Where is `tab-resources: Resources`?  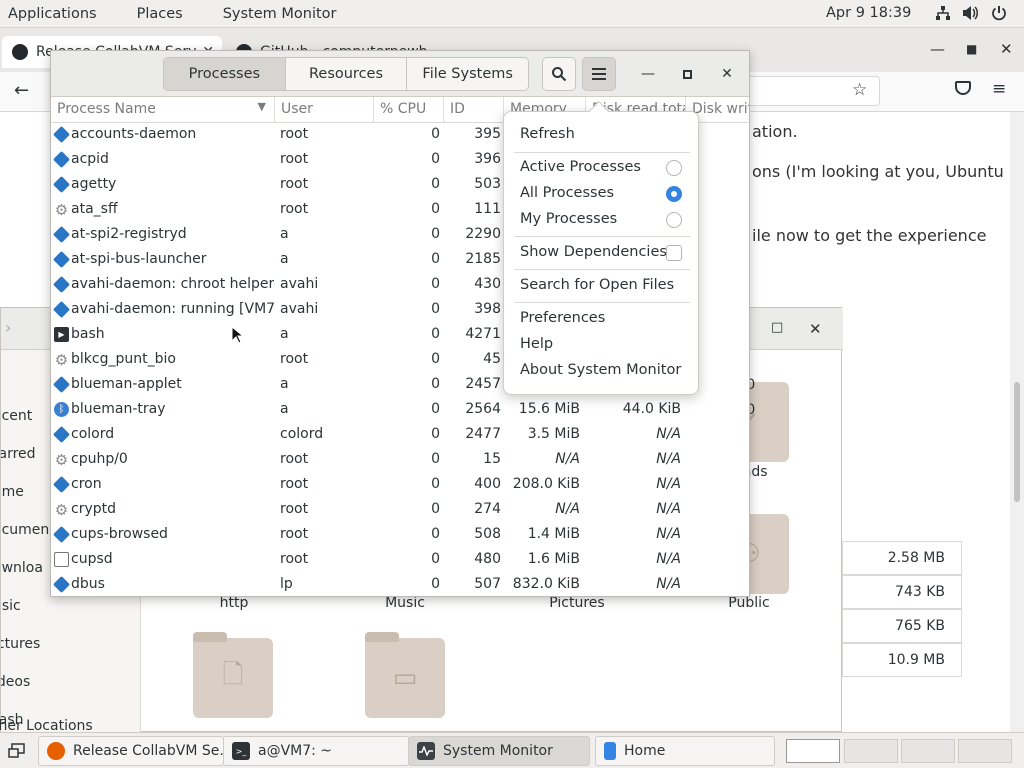 tab-resources: Resources is located at coordinates (346, 74).